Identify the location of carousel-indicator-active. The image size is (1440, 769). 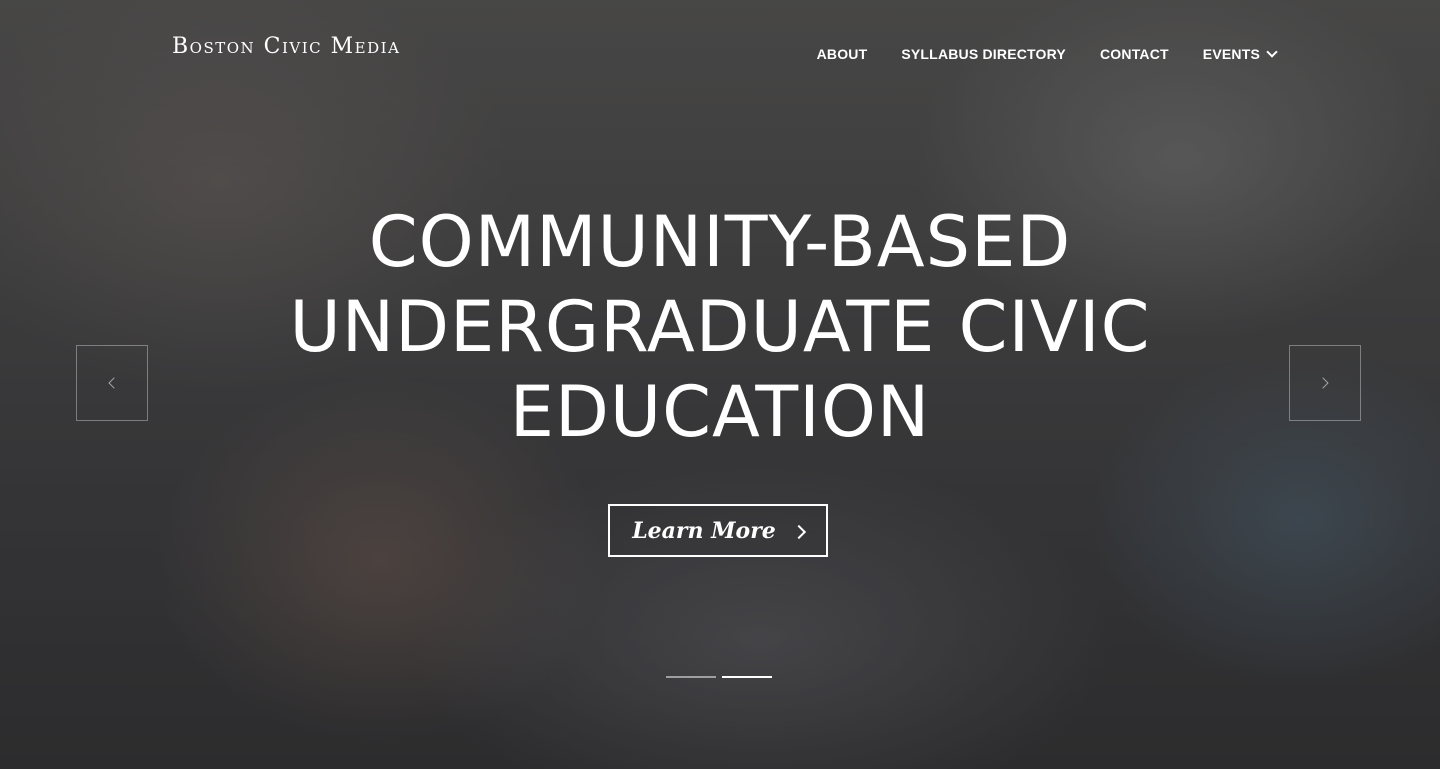
(747, 677).